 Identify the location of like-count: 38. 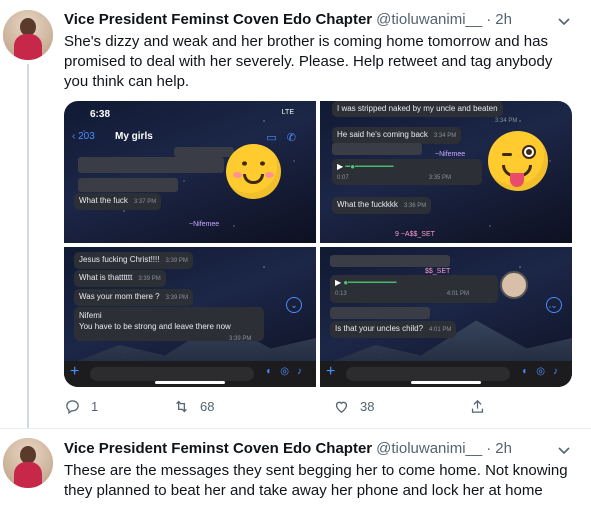
(367, 406).